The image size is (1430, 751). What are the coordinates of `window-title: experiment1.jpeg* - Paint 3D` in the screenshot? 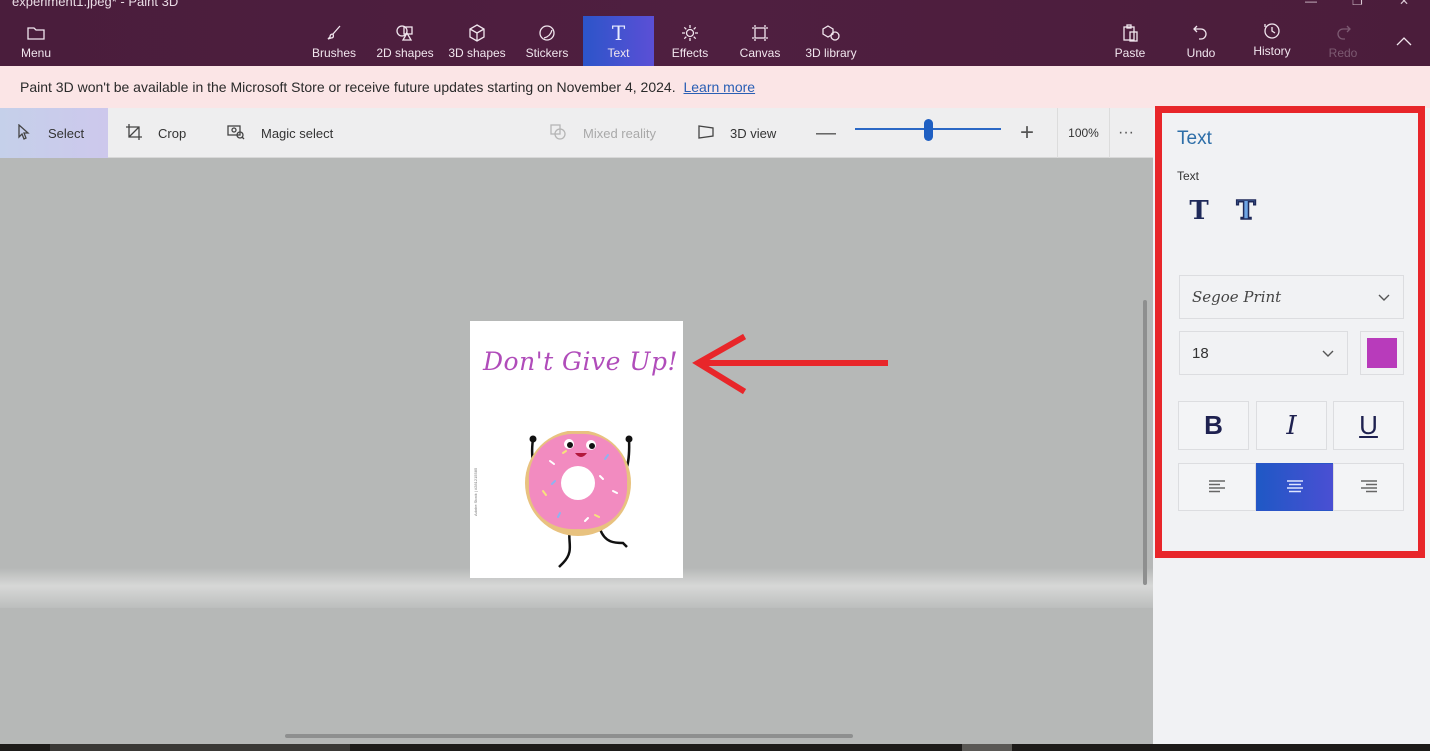 It's located at (95, 4).